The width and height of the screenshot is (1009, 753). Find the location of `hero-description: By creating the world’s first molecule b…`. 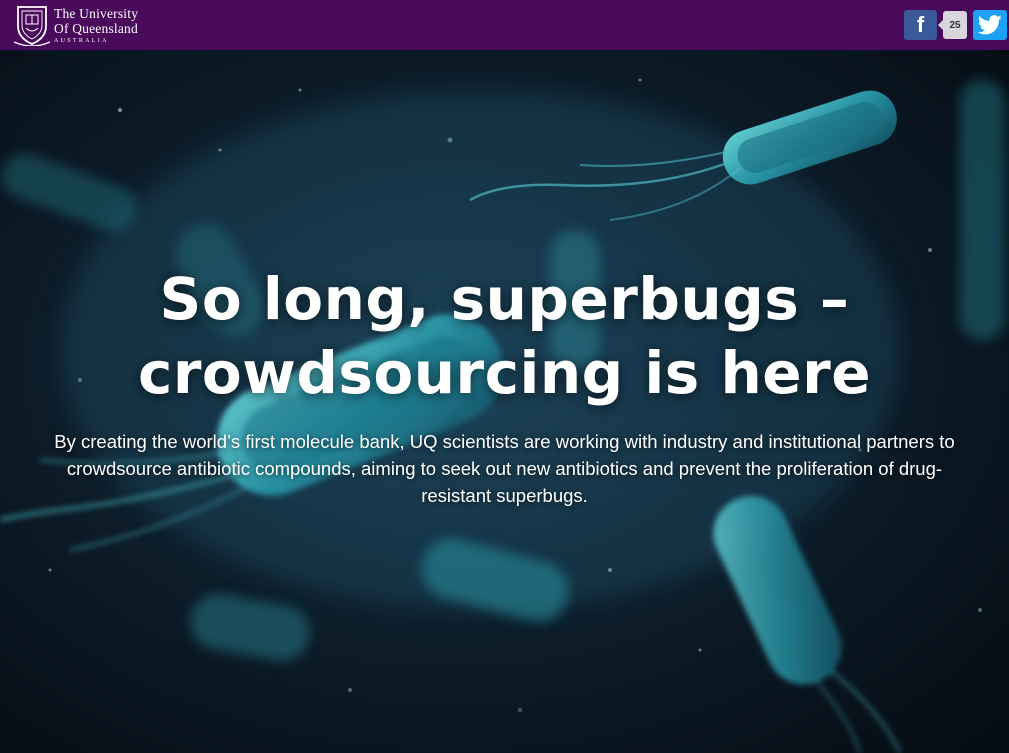

hero-description: By creating the world’s first molecule b… is located at coordinates (504, 468).